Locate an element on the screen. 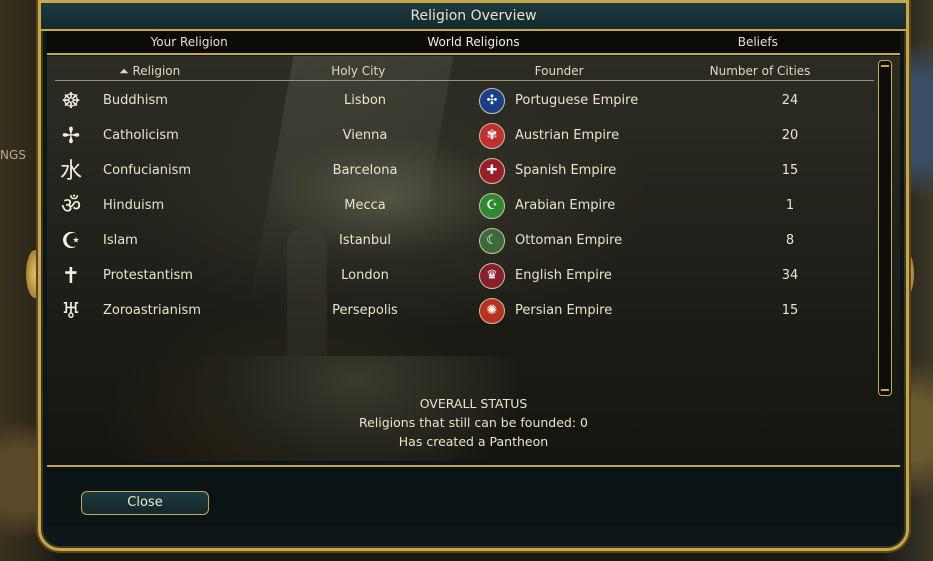  holy-city: Barcelona is located at coordinates (365, 170).